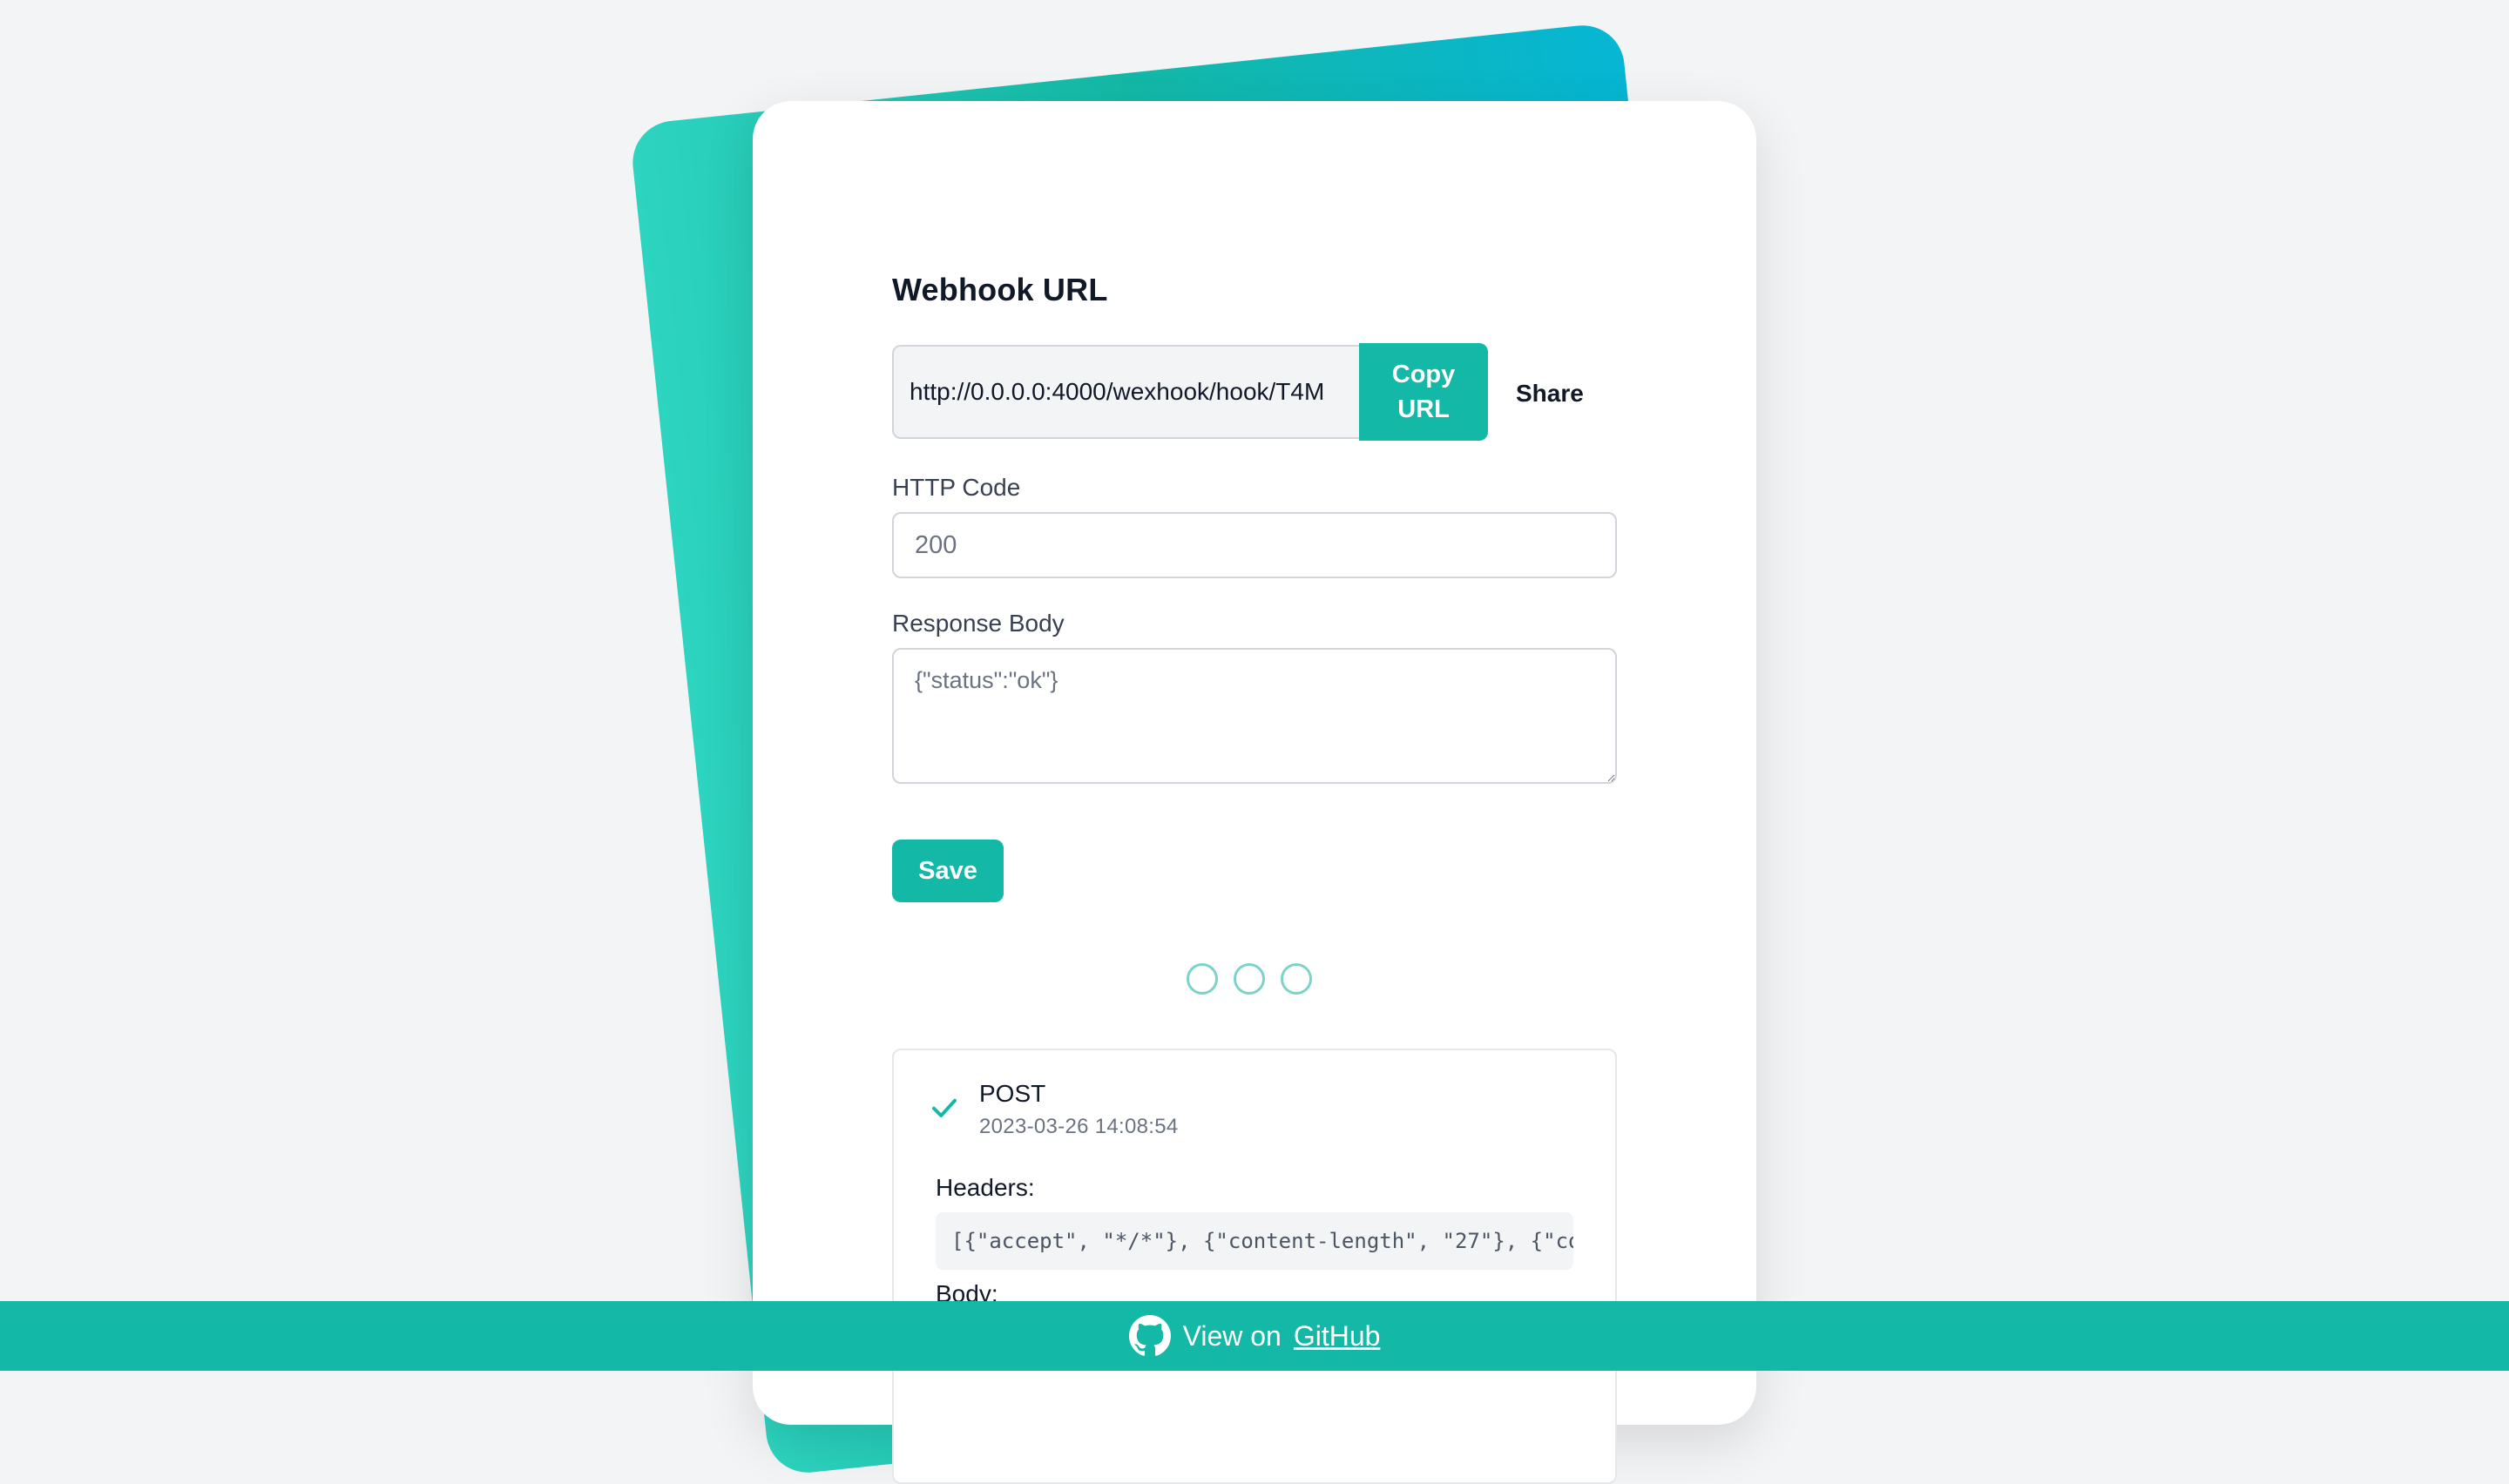  I want to click on response-body-textarea, so click(1254, 716).